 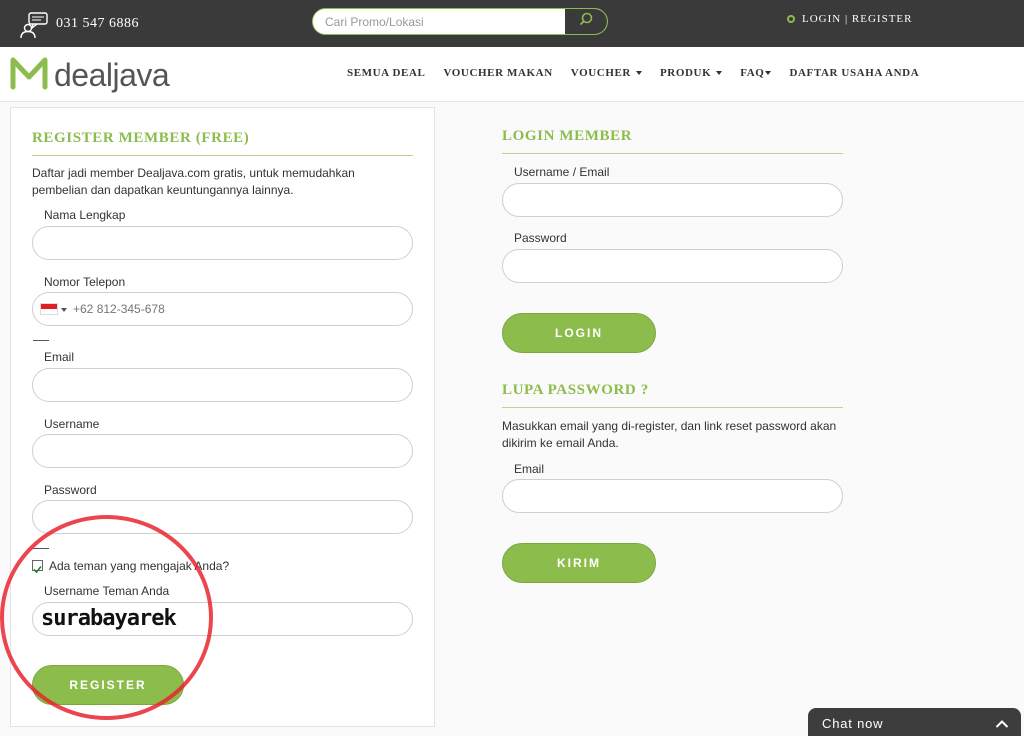 I want to click on nav-item-produk: PRODUK, so click(x=691, y=73).